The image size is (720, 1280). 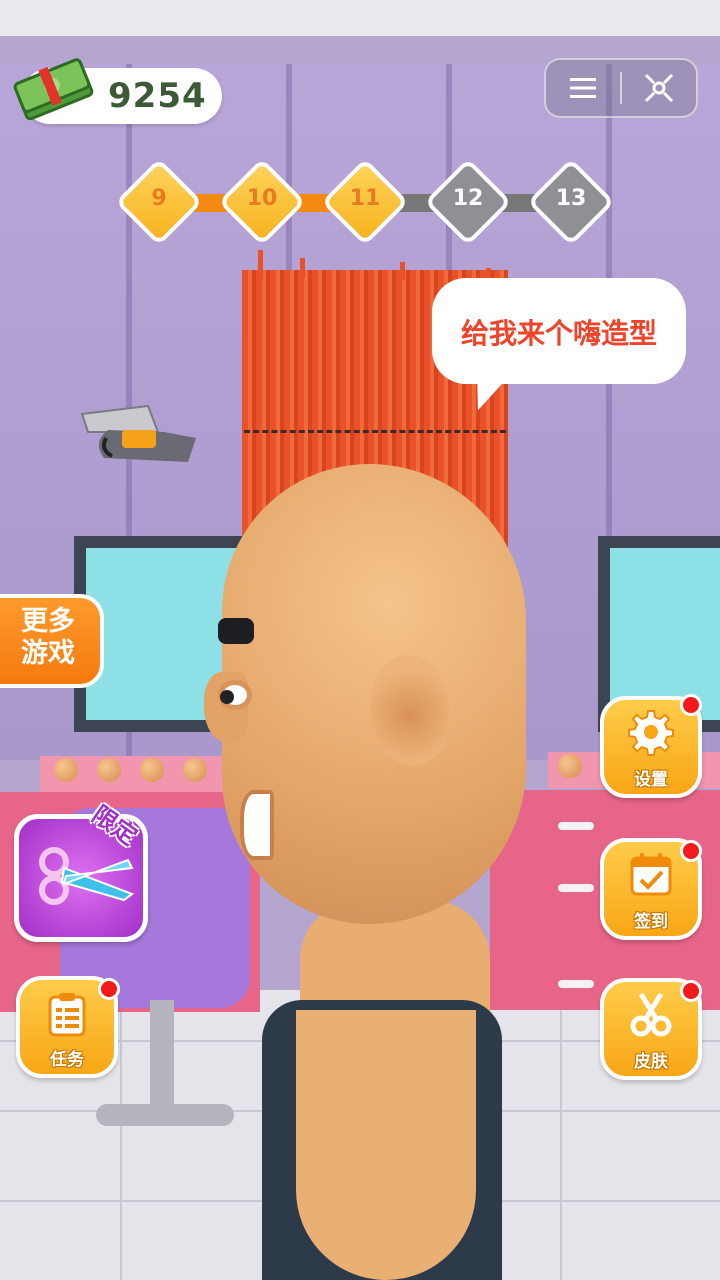 I want to click on chair-base, so click(x=165, y=1115).